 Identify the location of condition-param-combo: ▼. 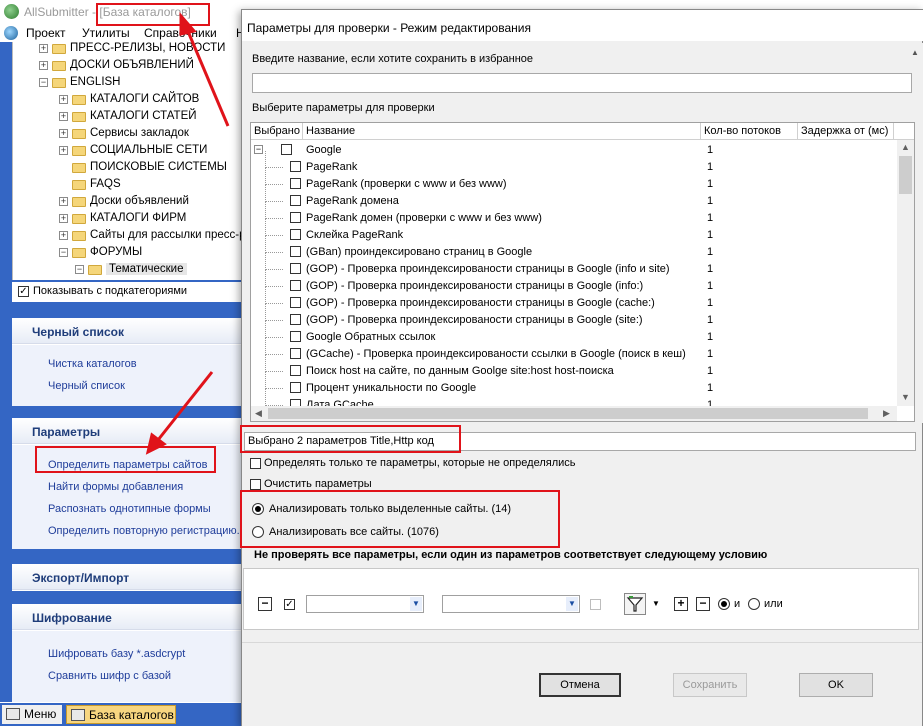
(365, 604).